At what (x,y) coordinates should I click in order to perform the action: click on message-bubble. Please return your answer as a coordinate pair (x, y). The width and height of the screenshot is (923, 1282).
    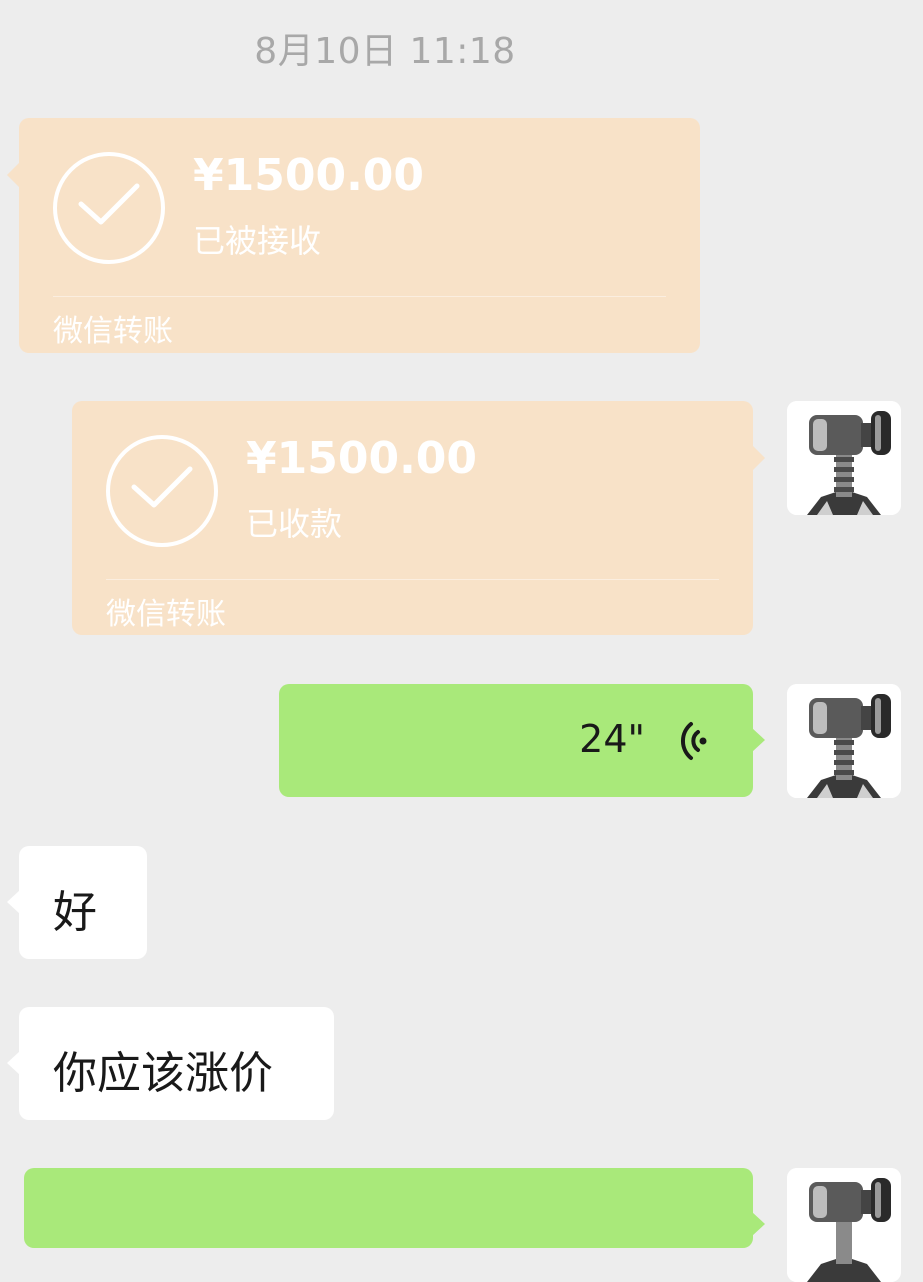
    Looking at the image, I should click on (394, 1208).